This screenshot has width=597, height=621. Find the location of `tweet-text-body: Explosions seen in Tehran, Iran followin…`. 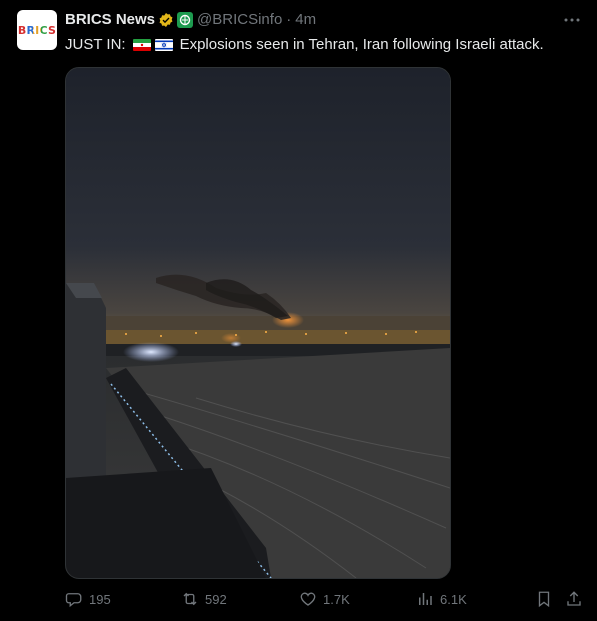

tweet-text-body: Explosions seen in Tehran, Iran followin… is located at coordinates (361, 44).